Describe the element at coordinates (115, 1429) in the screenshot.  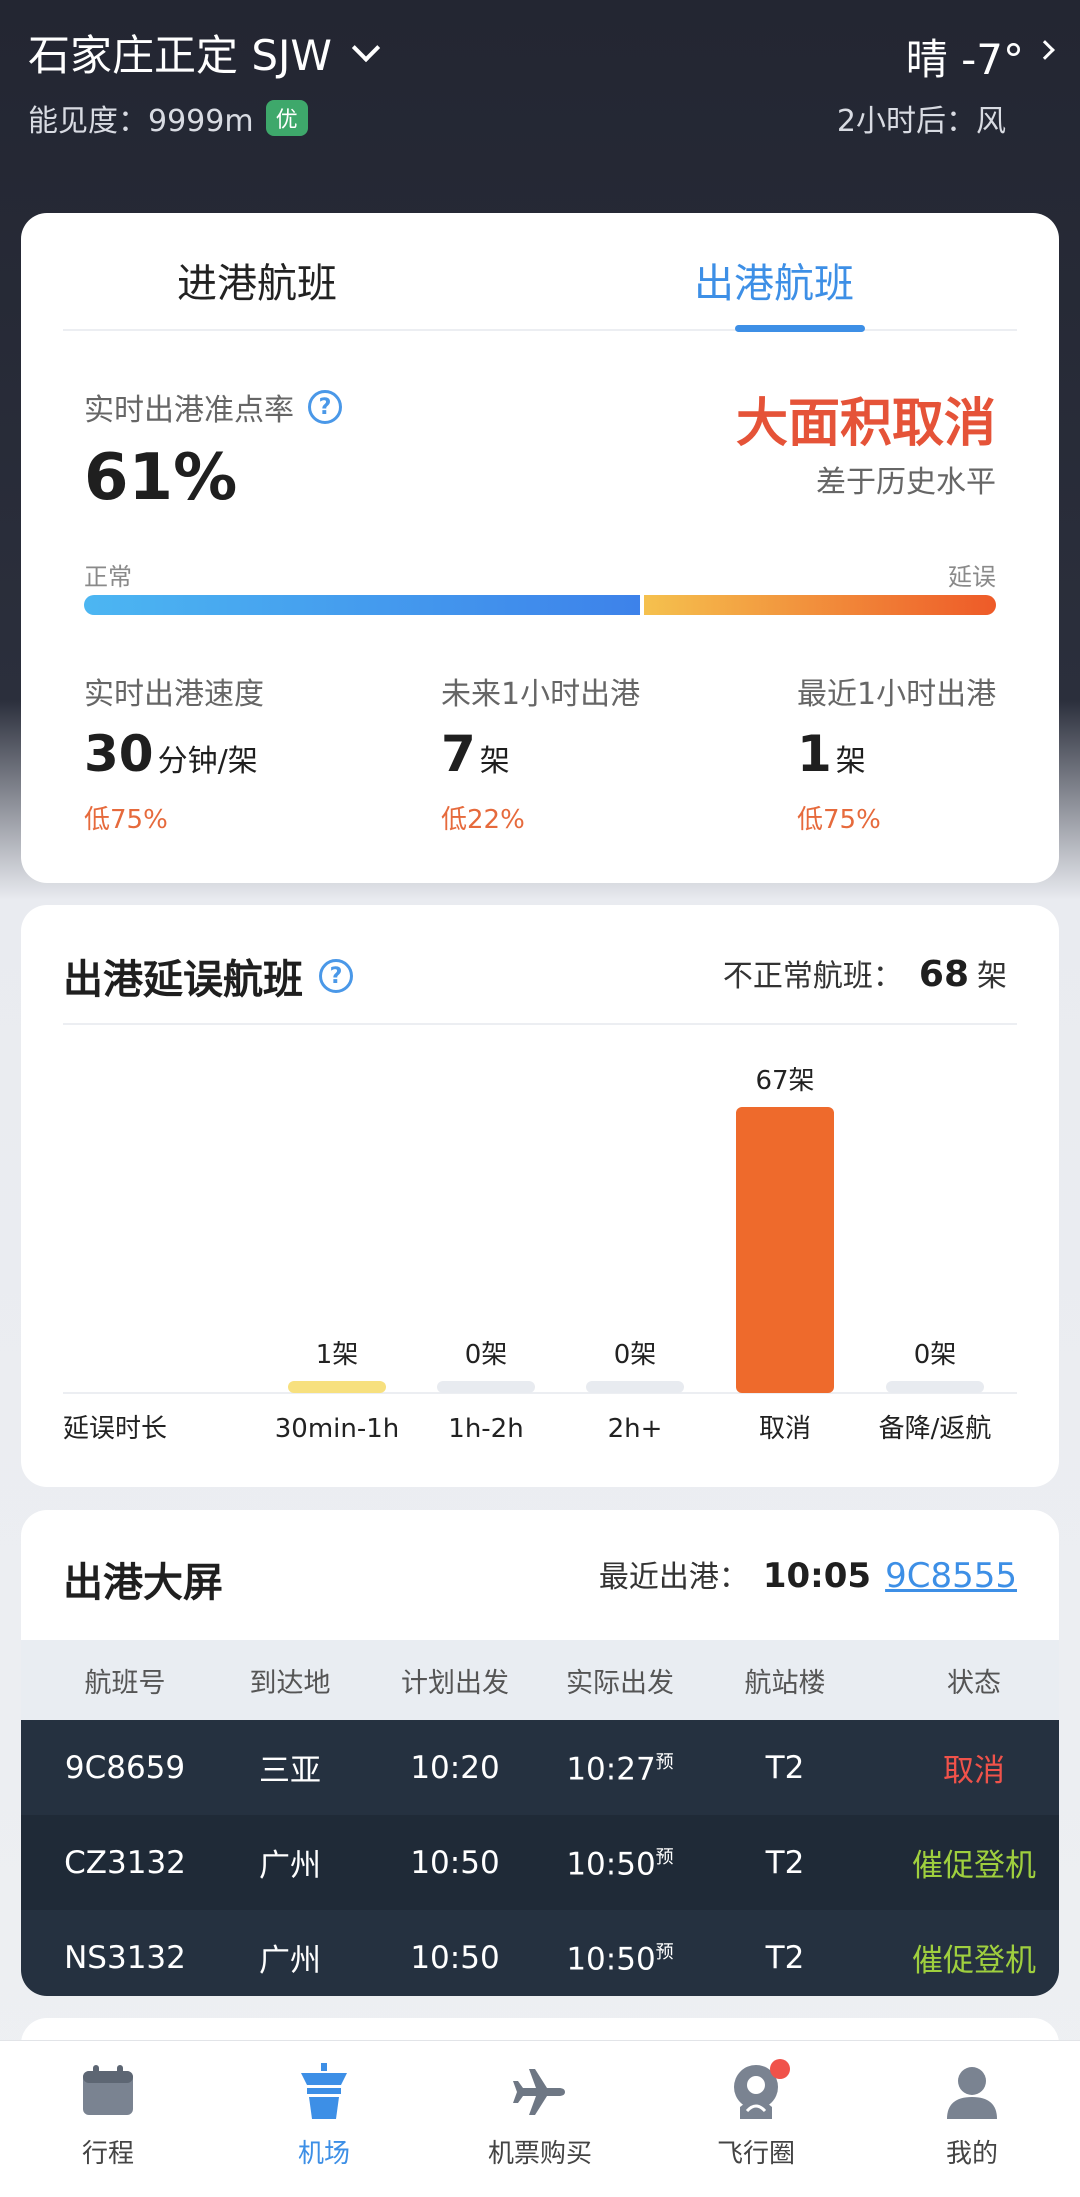
I see `x-axis-label: 延误时长` at that location.